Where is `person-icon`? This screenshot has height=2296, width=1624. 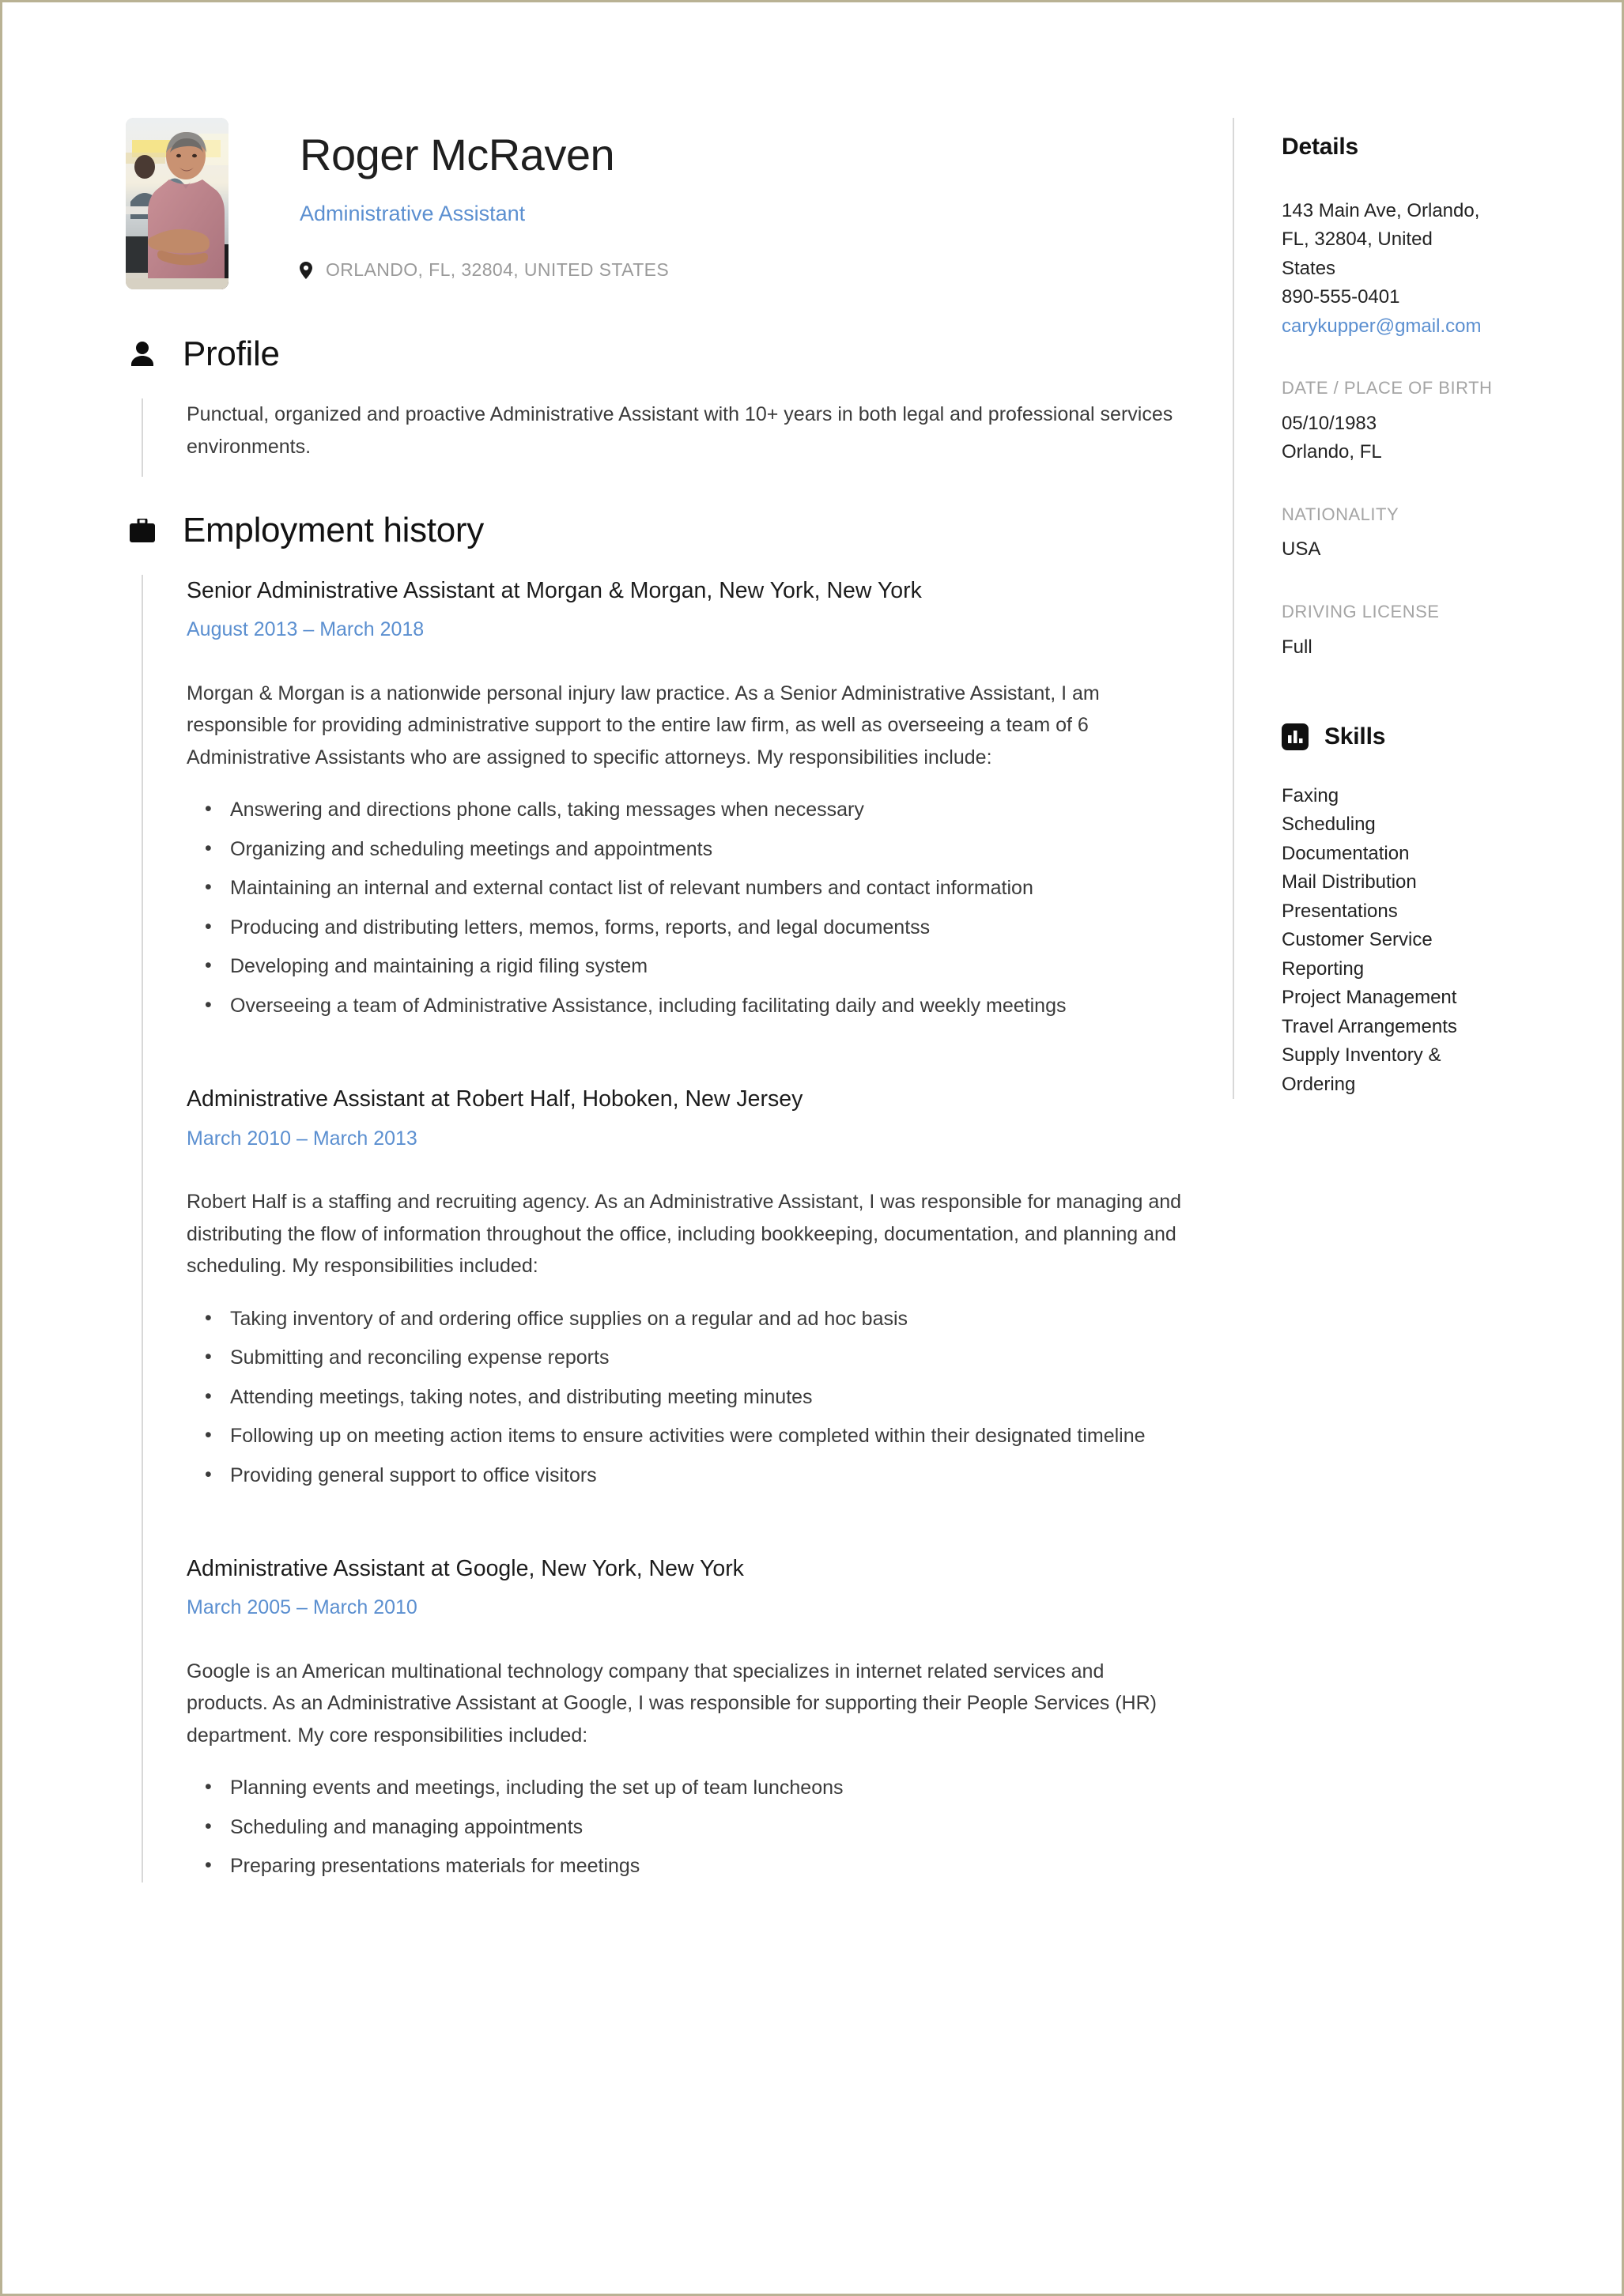 person-icon is located at coordinates (143, 355).